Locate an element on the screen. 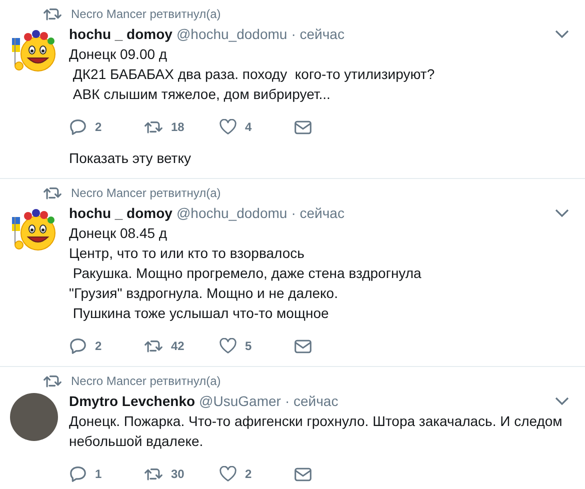 The height and width of the screenshot is (489, 585). show-thread-link: Показать эту ветку is located at coordinates (130, 158).